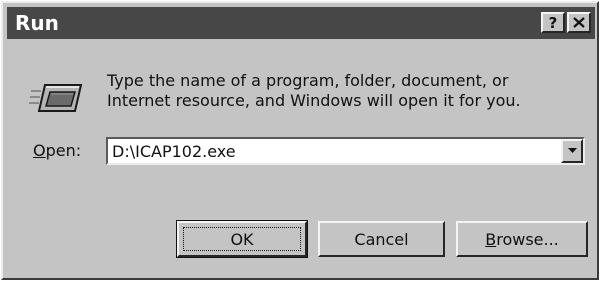 The image size is (602, 283). What do you see at coordinates (491, 239) in the screenshot?
I see `browse-label-accelerator: B` at bounding box center [491, 239].